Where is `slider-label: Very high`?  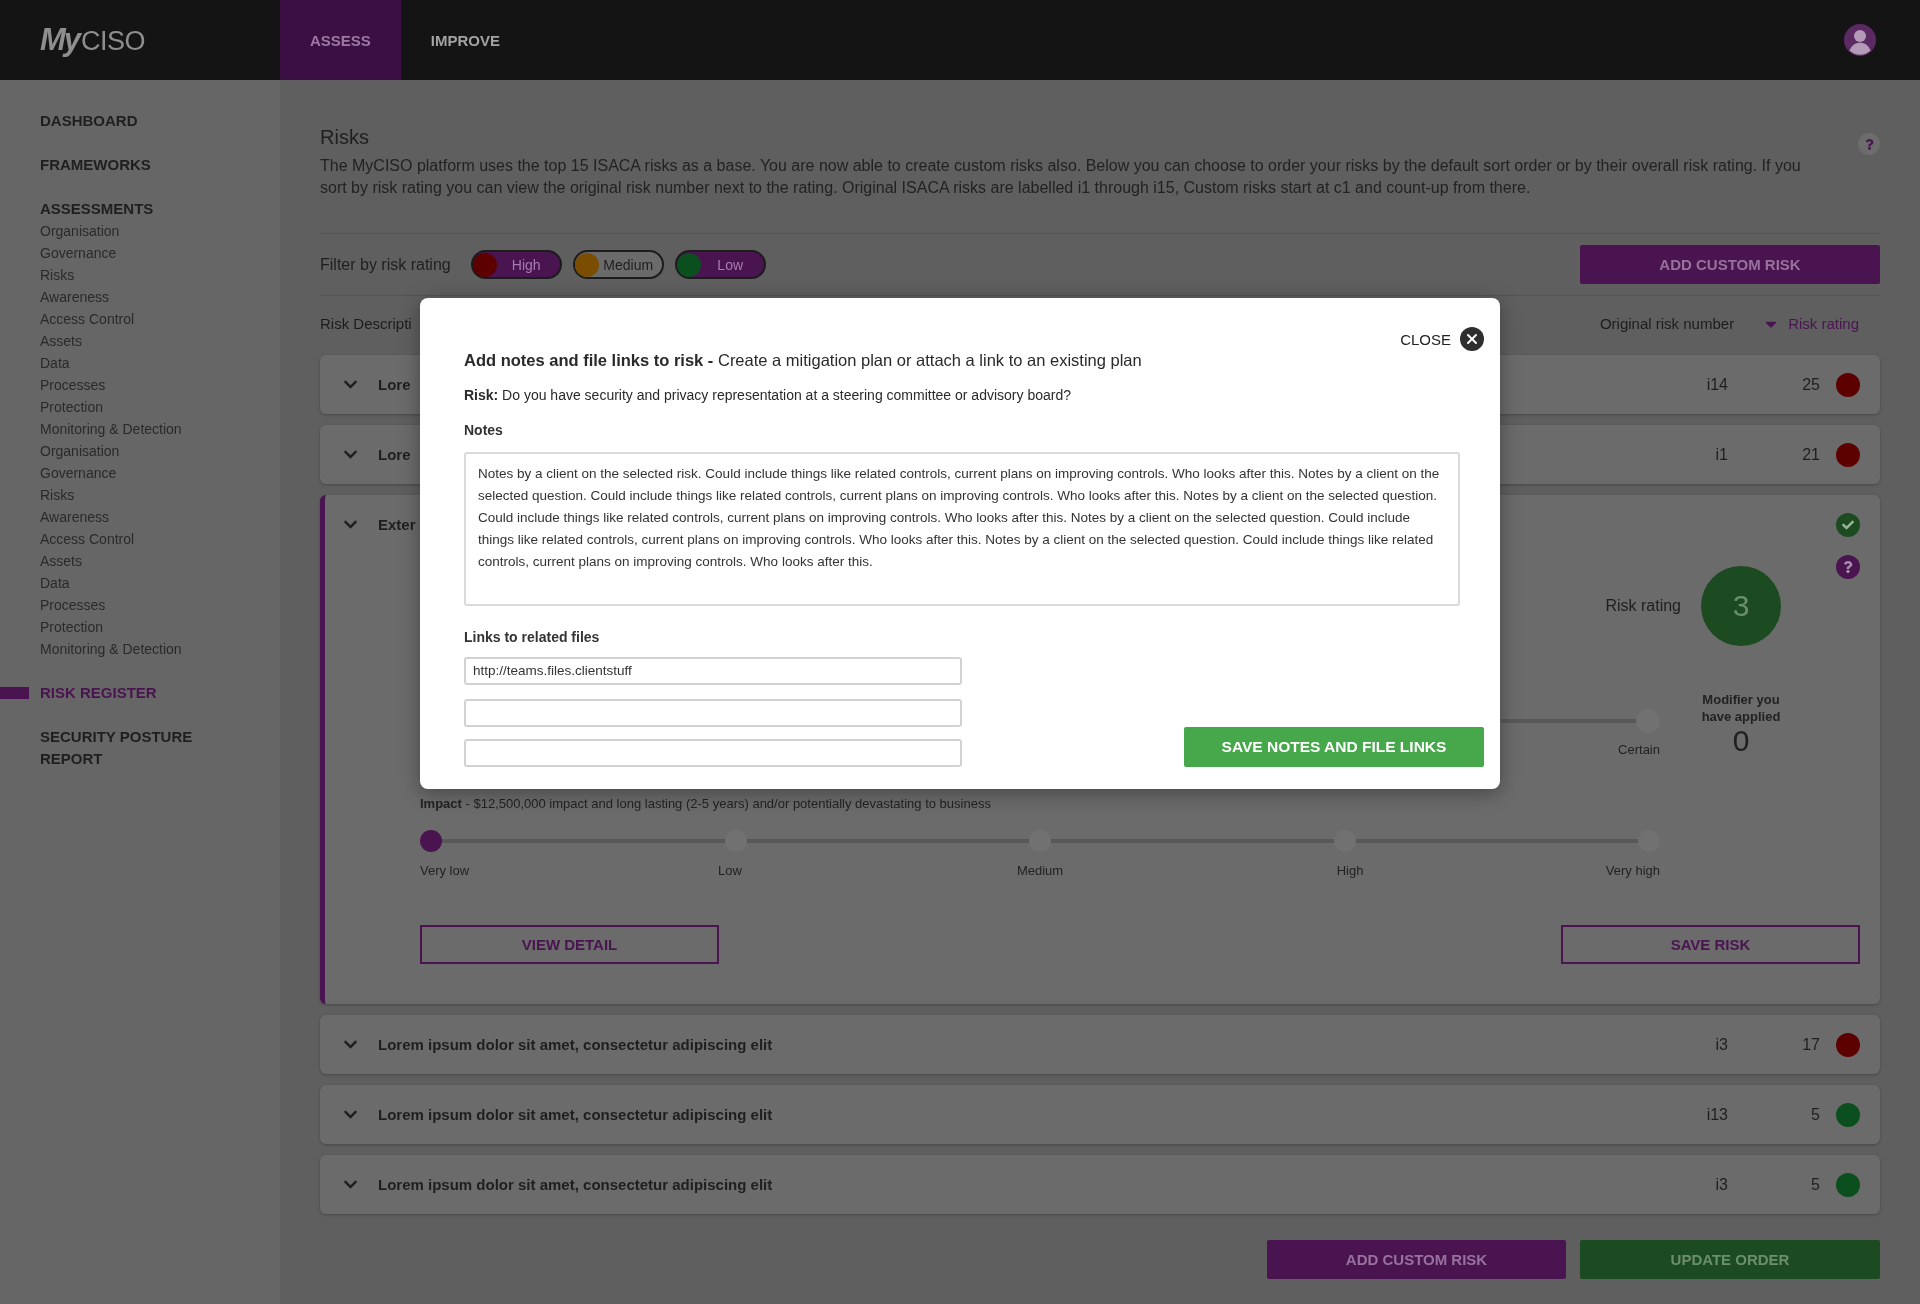
slider-label: Very high is located at coordinates (1632, 871).